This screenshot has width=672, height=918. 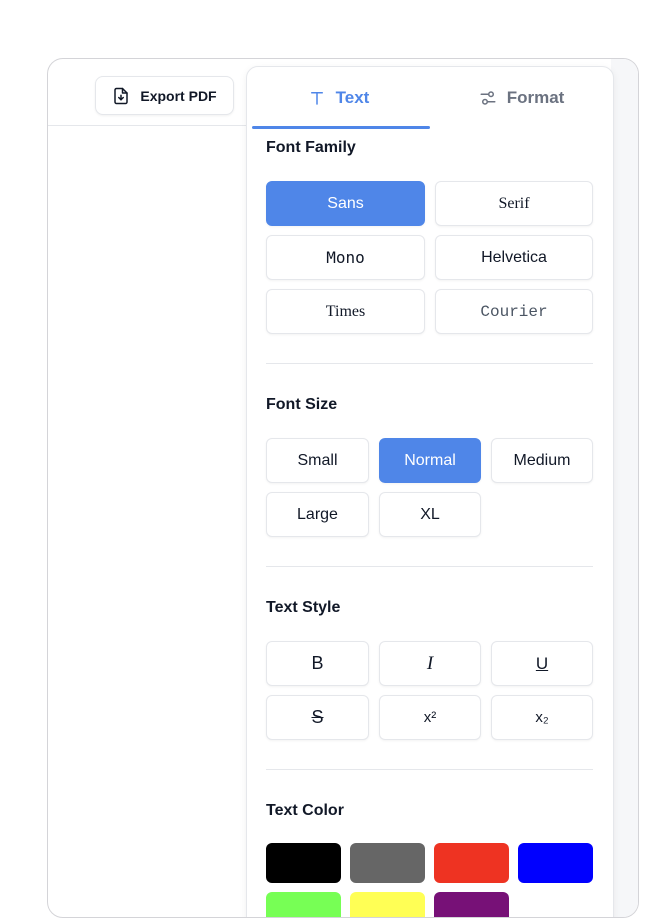 I want to click on size-option-normal: Normal, so click(x=430, y=460).